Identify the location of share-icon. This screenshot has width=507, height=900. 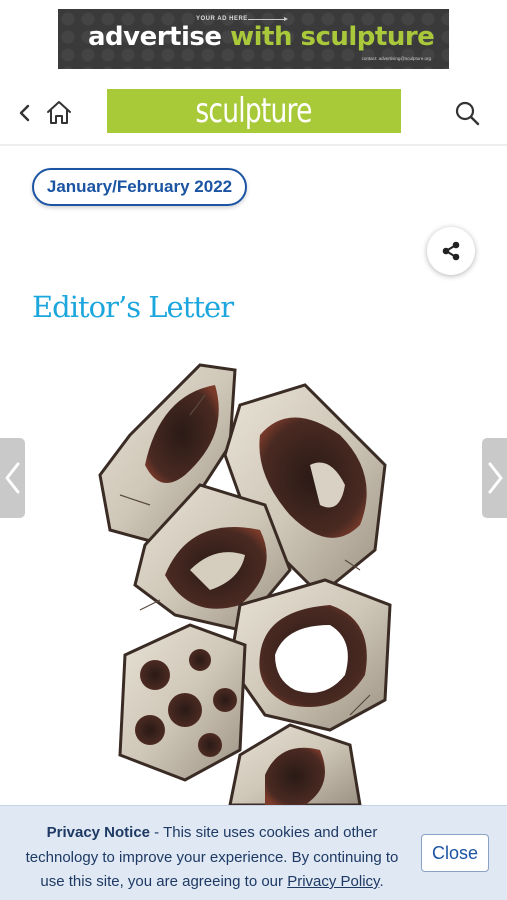
(451, 251).